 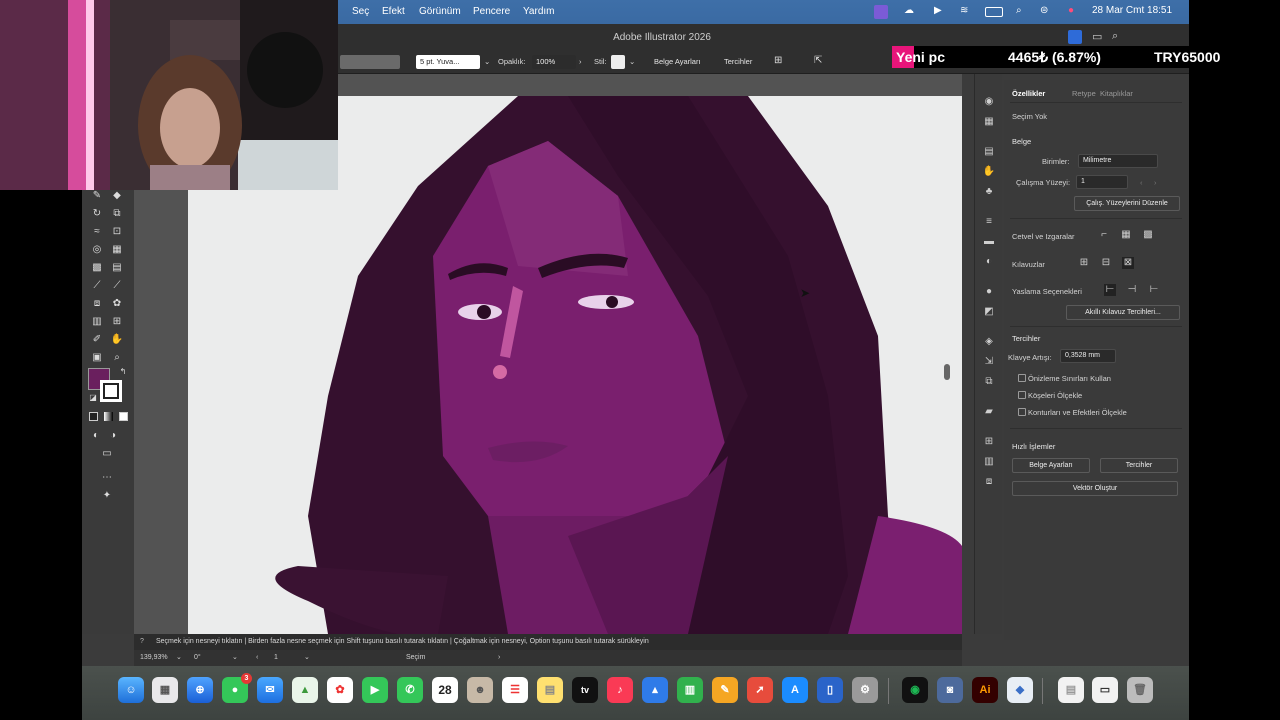 What do you see at coordinates (989, 382) in the screenshot?
I see `artboards-panel-icon: ⧉` at bounding box center [989, 382].